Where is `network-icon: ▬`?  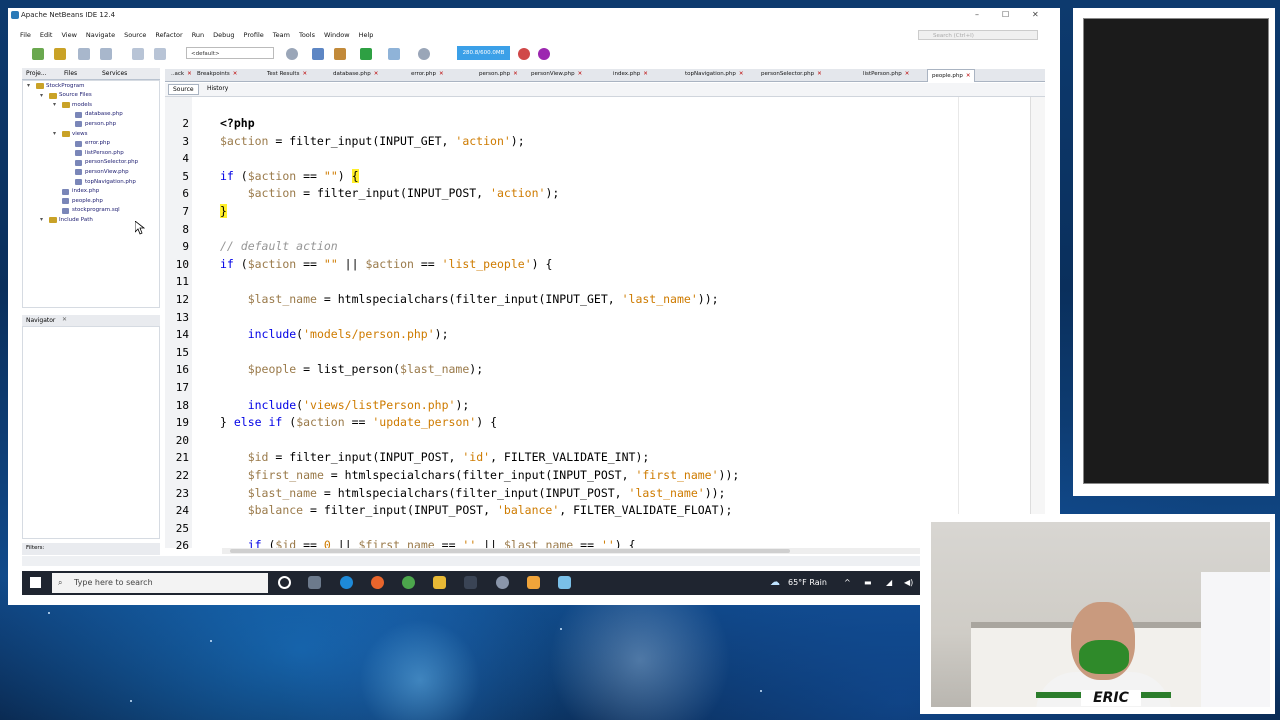 network-icon: ▬ is located at coordinates (868, 582).